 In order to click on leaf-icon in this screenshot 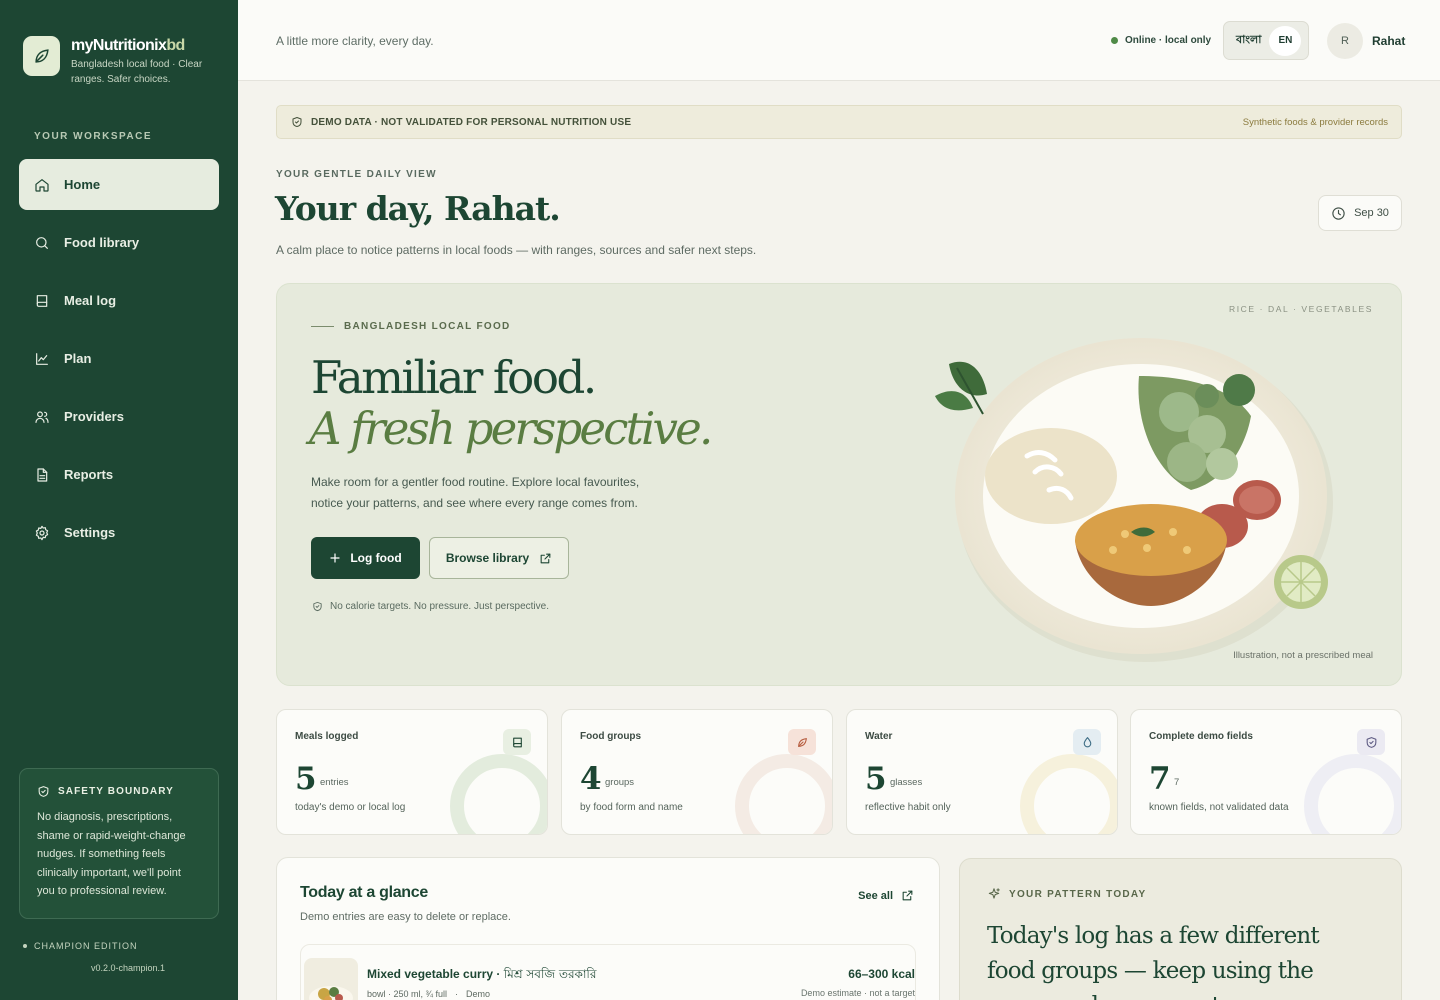, I will do `click(802, 742)`.